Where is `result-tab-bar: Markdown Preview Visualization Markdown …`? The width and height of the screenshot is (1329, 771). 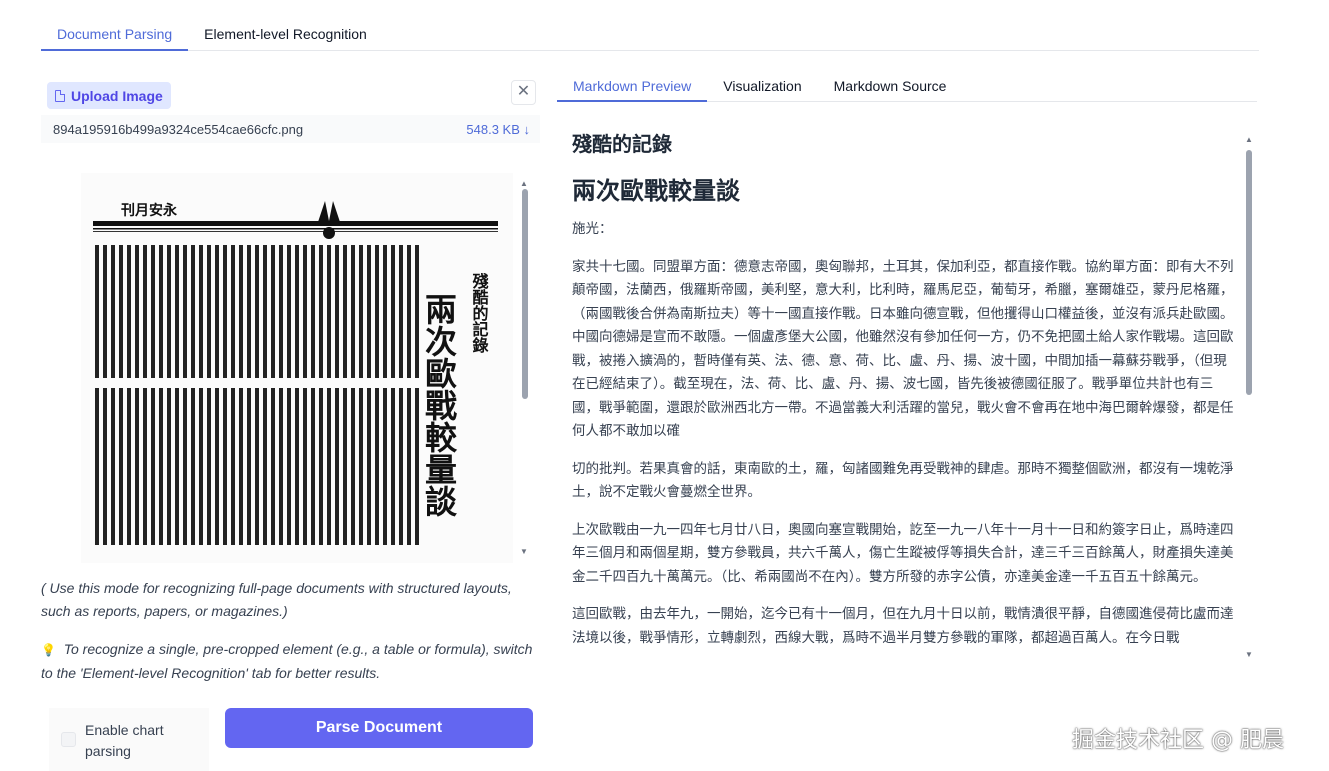 result-tab-bar: Markdown Preview Visualization Markdown … is located at coordinates (907, 87).